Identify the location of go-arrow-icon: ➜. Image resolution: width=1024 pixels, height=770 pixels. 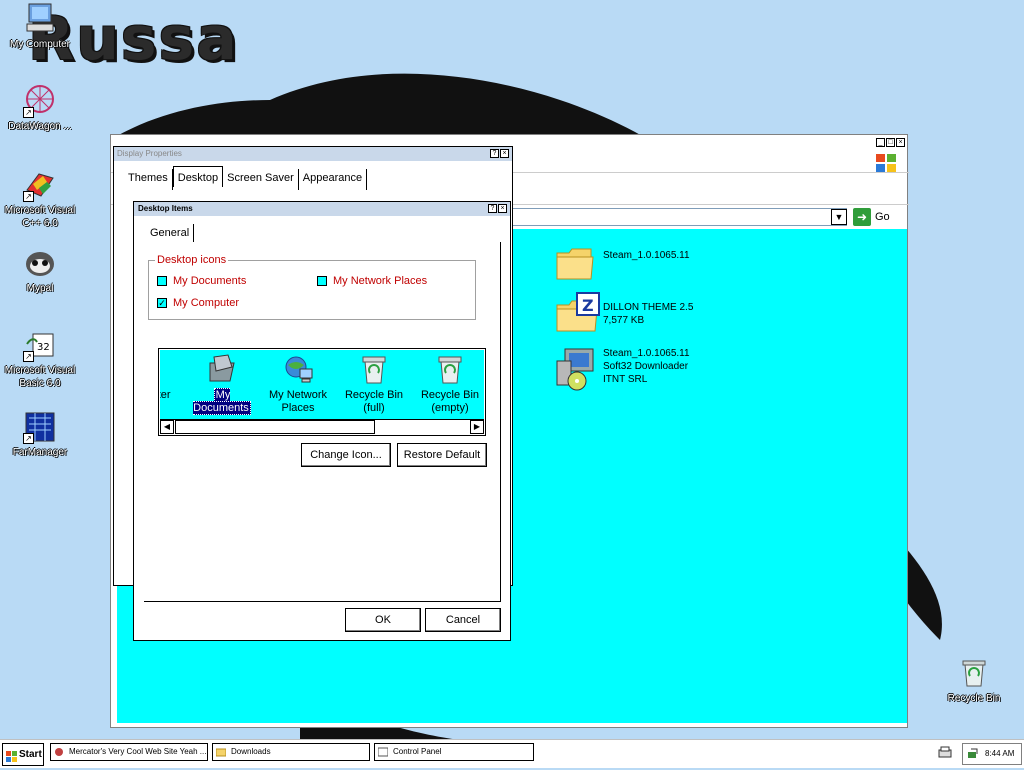
(862, 217).